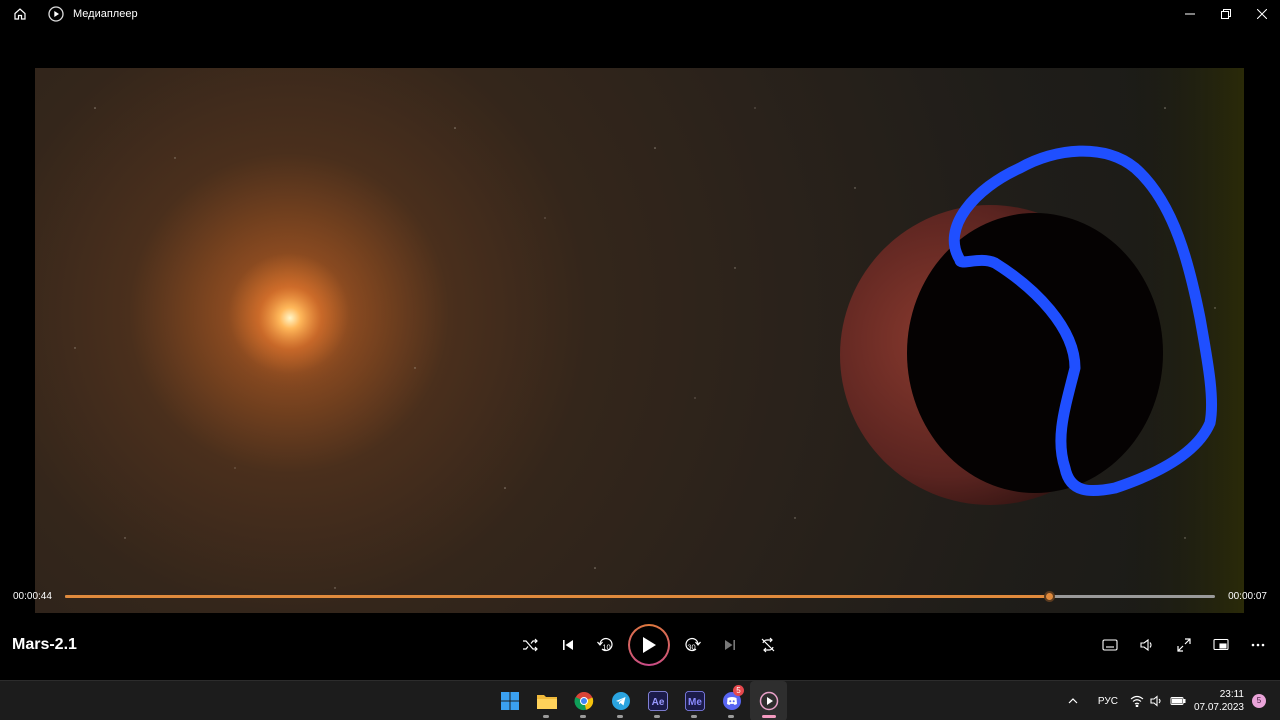 The image size is (1280, 720). I want to click on folder-icon, so click(546, 702).